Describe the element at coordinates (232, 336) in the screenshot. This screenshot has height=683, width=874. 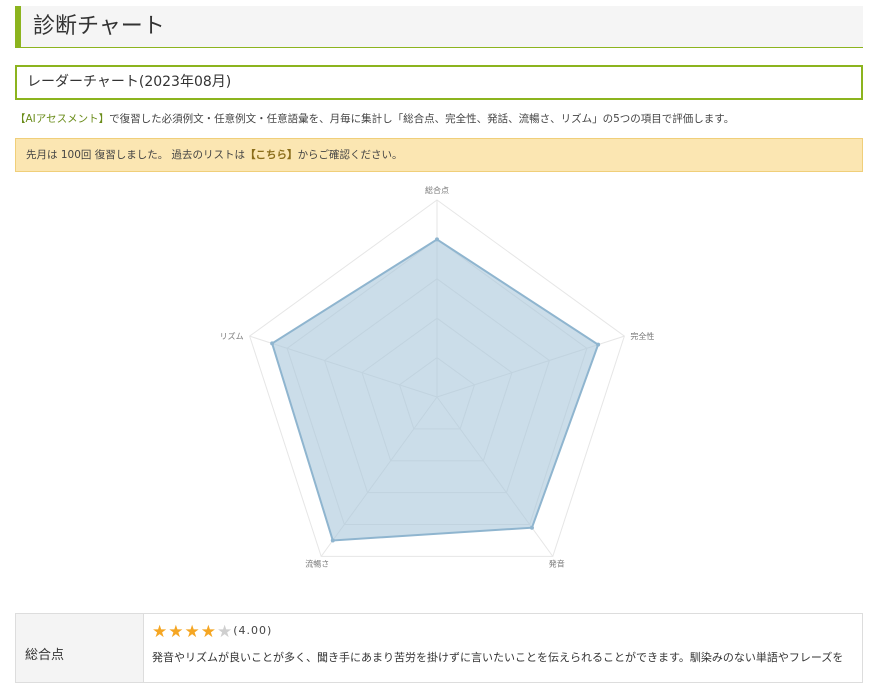
I see `axis-label: リズム` at that location.